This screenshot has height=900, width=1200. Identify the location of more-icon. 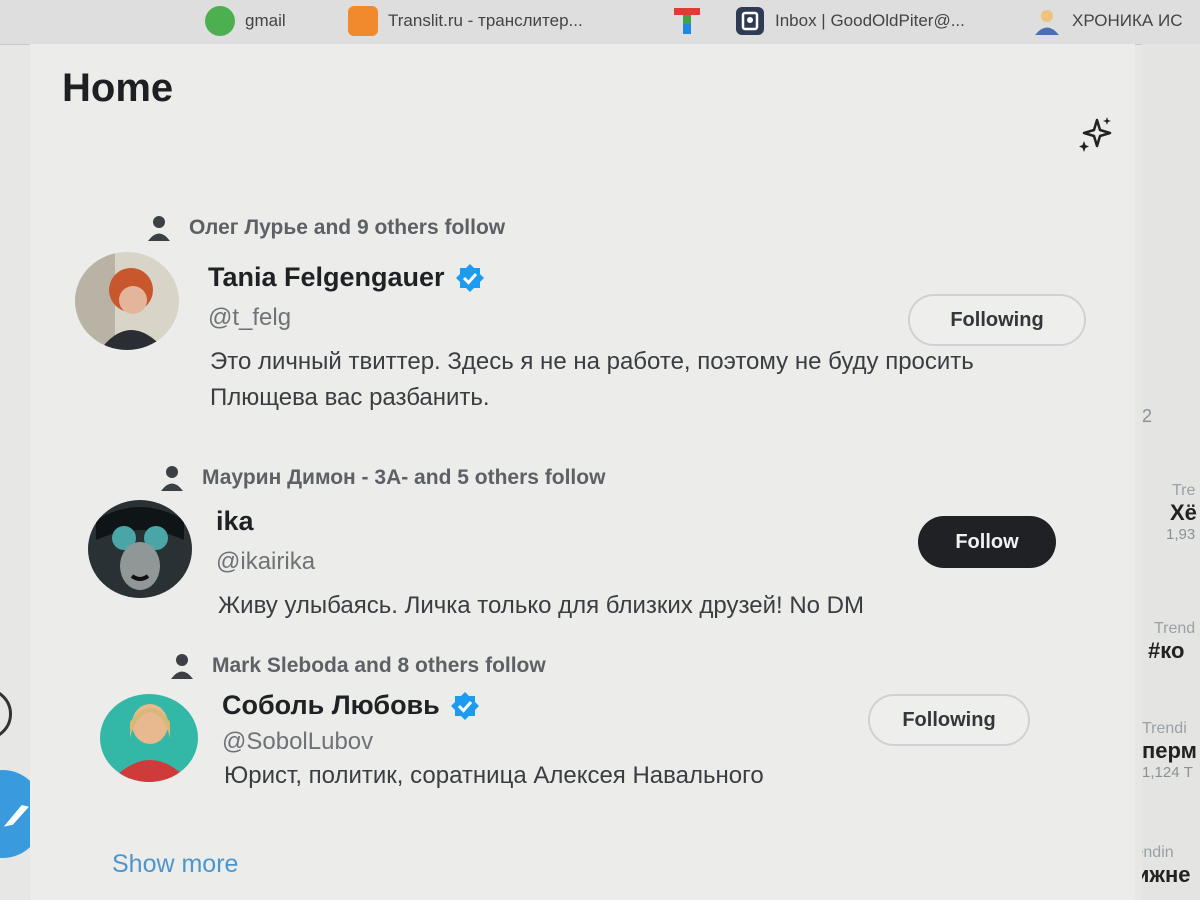
(6, 714).